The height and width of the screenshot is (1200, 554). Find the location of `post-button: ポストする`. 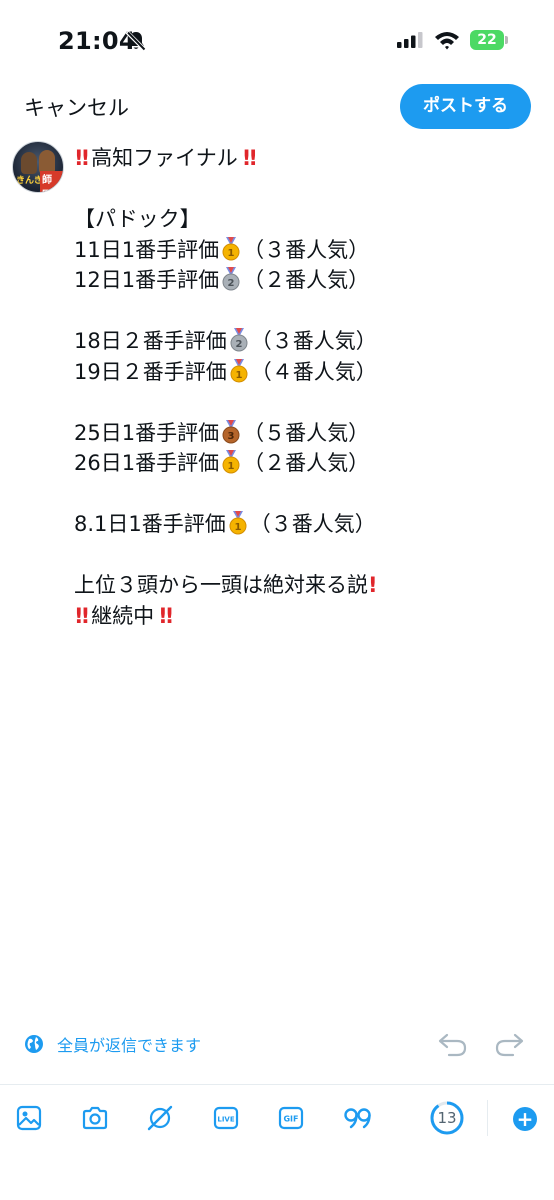

post-button: ポストする is located at coordinates (465, 106).